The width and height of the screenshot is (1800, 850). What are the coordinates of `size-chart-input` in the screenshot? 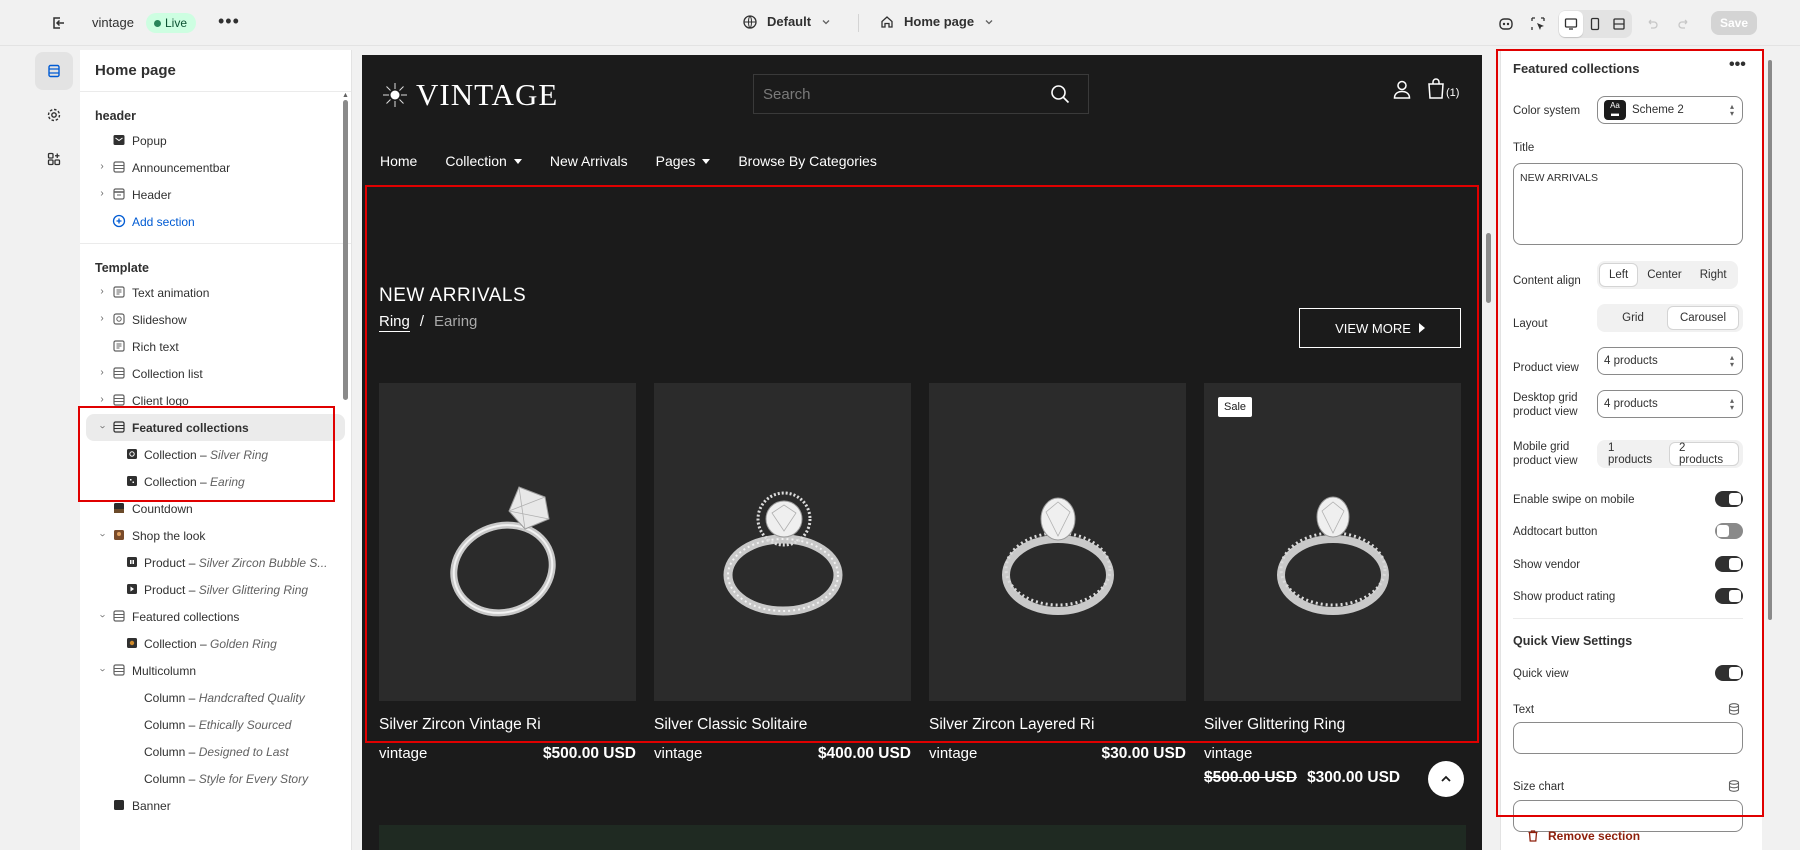 It's located at (1628, 816).